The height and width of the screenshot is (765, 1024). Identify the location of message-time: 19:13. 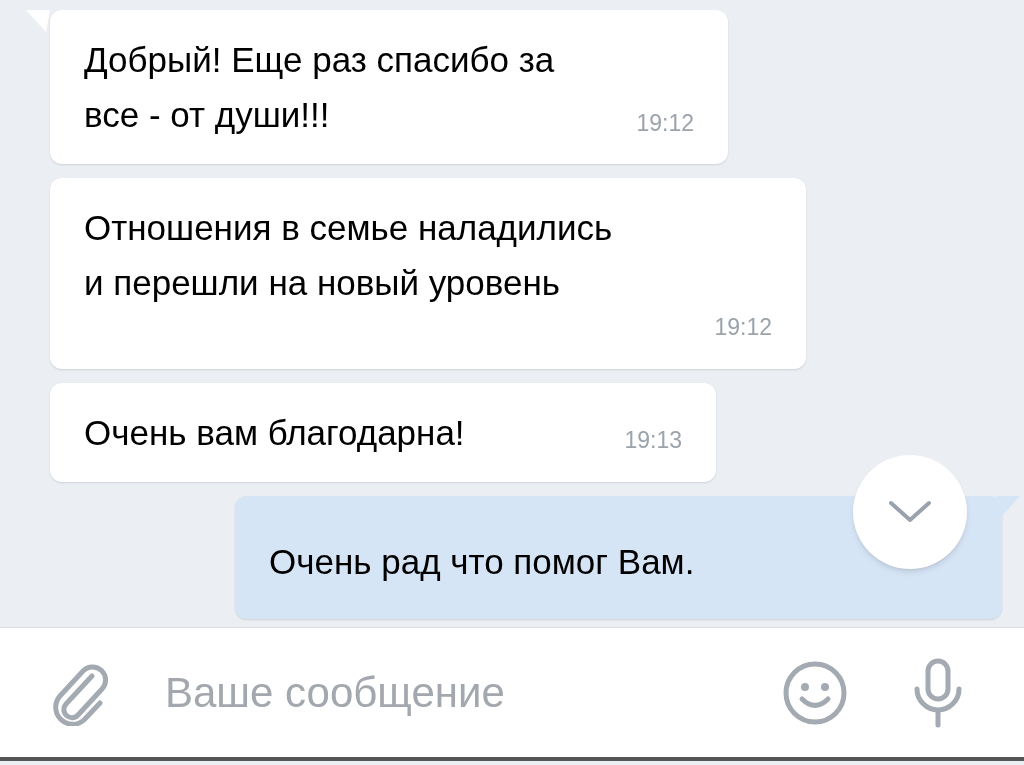
(653, 440).